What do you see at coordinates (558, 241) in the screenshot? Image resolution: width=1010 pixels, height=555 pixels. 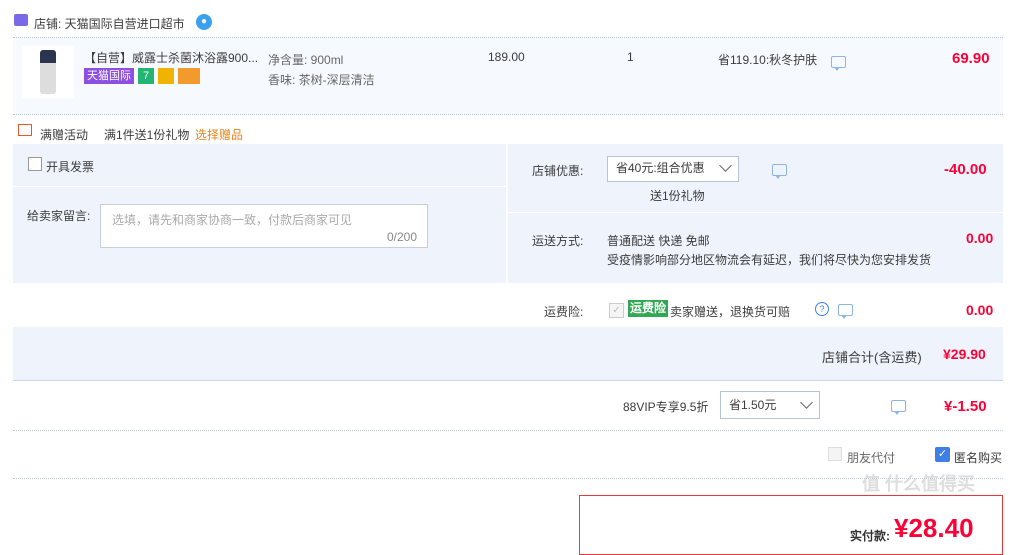 I see `shipping-label: 运送方式:` at bounding box center [558, 241].